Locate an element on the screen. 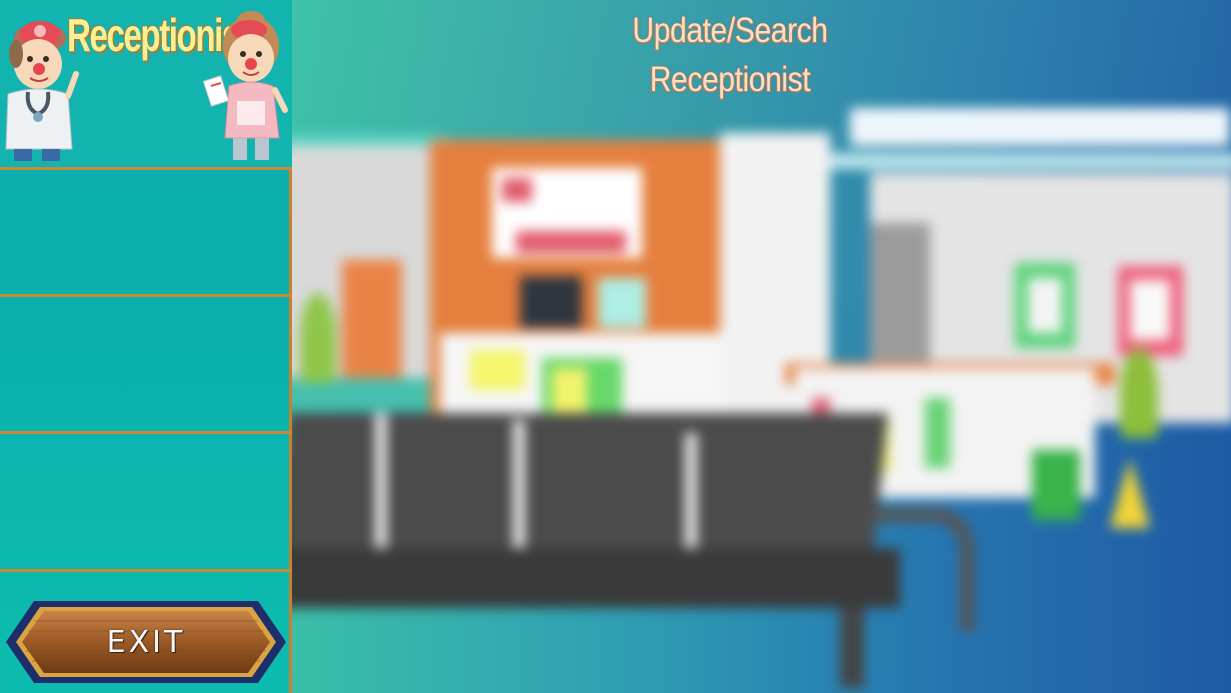 This screenshot has height=693, width=1231. exit-button: EXIT is located at coordinates (146, 642).